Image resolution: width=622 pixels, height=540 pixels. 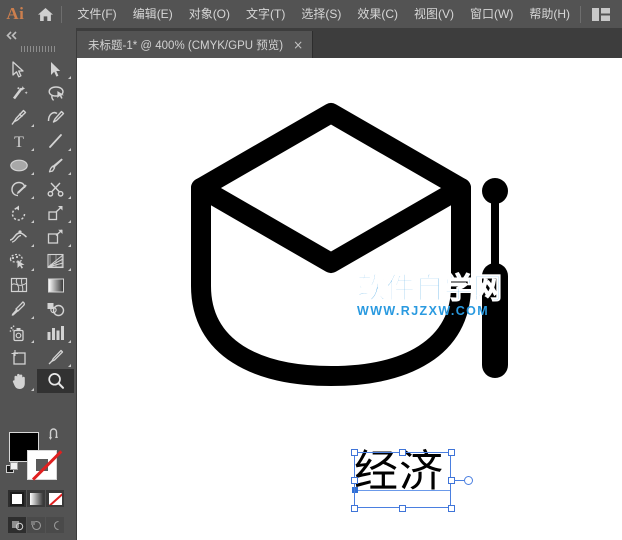 What do you see at coordinates (18, 117) in the screenshot?
I see `pen-tool` at bounding box center [18, 117].